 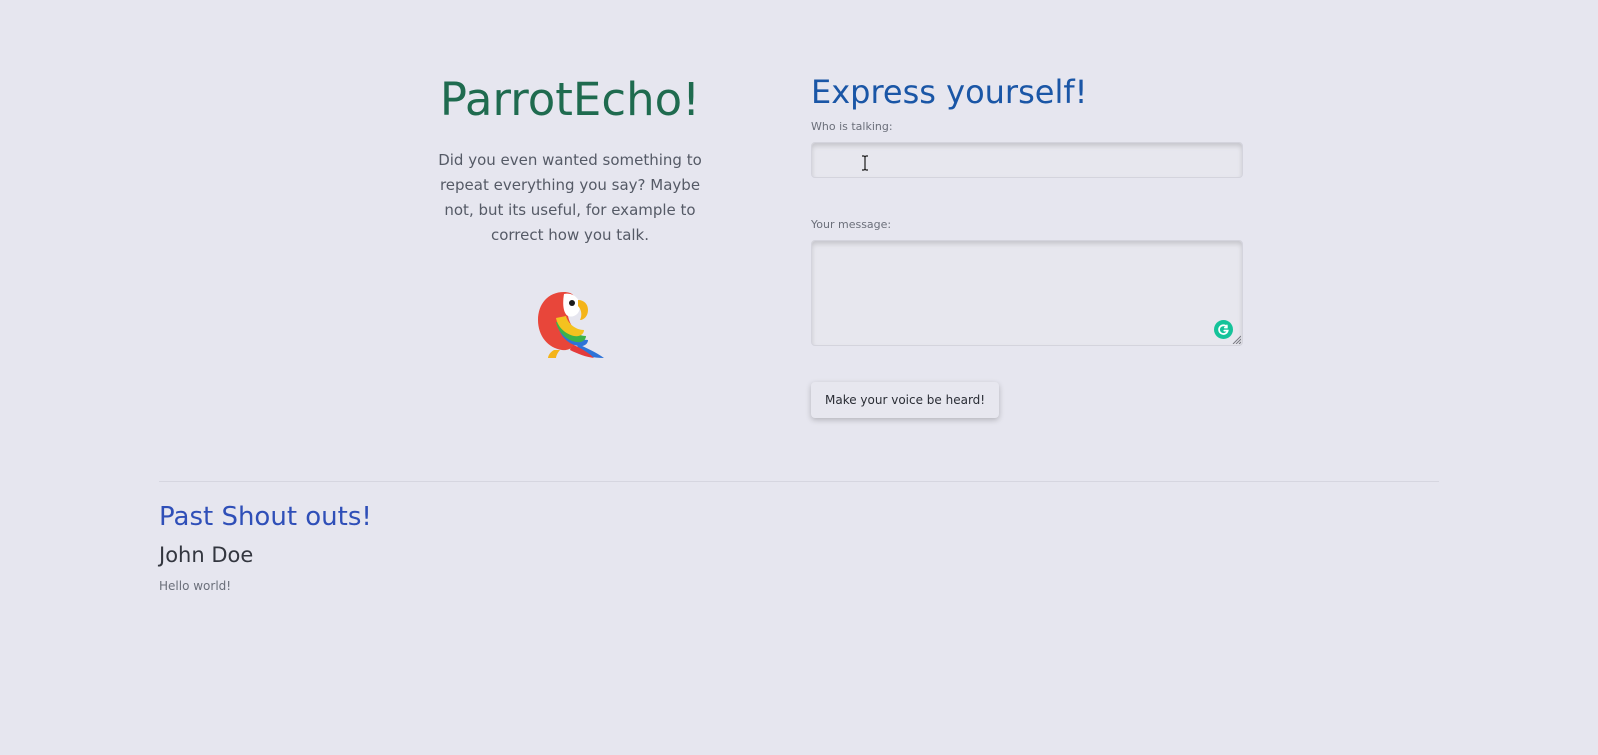 What do you see at coordinates (206, 555) in the screenshot?
I see `shout-author: John Doe` at bounding box center [206, 555].